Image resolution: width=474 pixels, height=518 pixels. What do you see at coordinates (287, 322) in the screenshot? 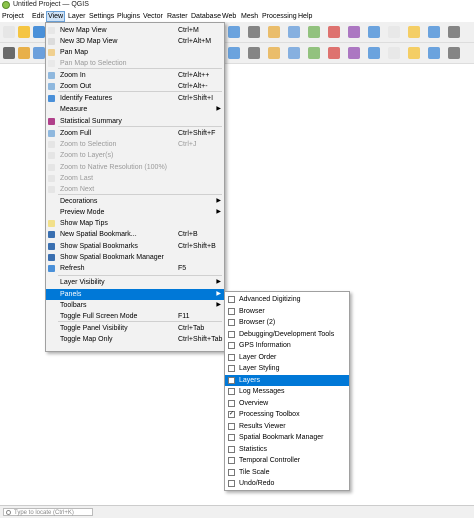
I see `panel-item-browser-2: Browser (2)` at bounding box center [287, 322].